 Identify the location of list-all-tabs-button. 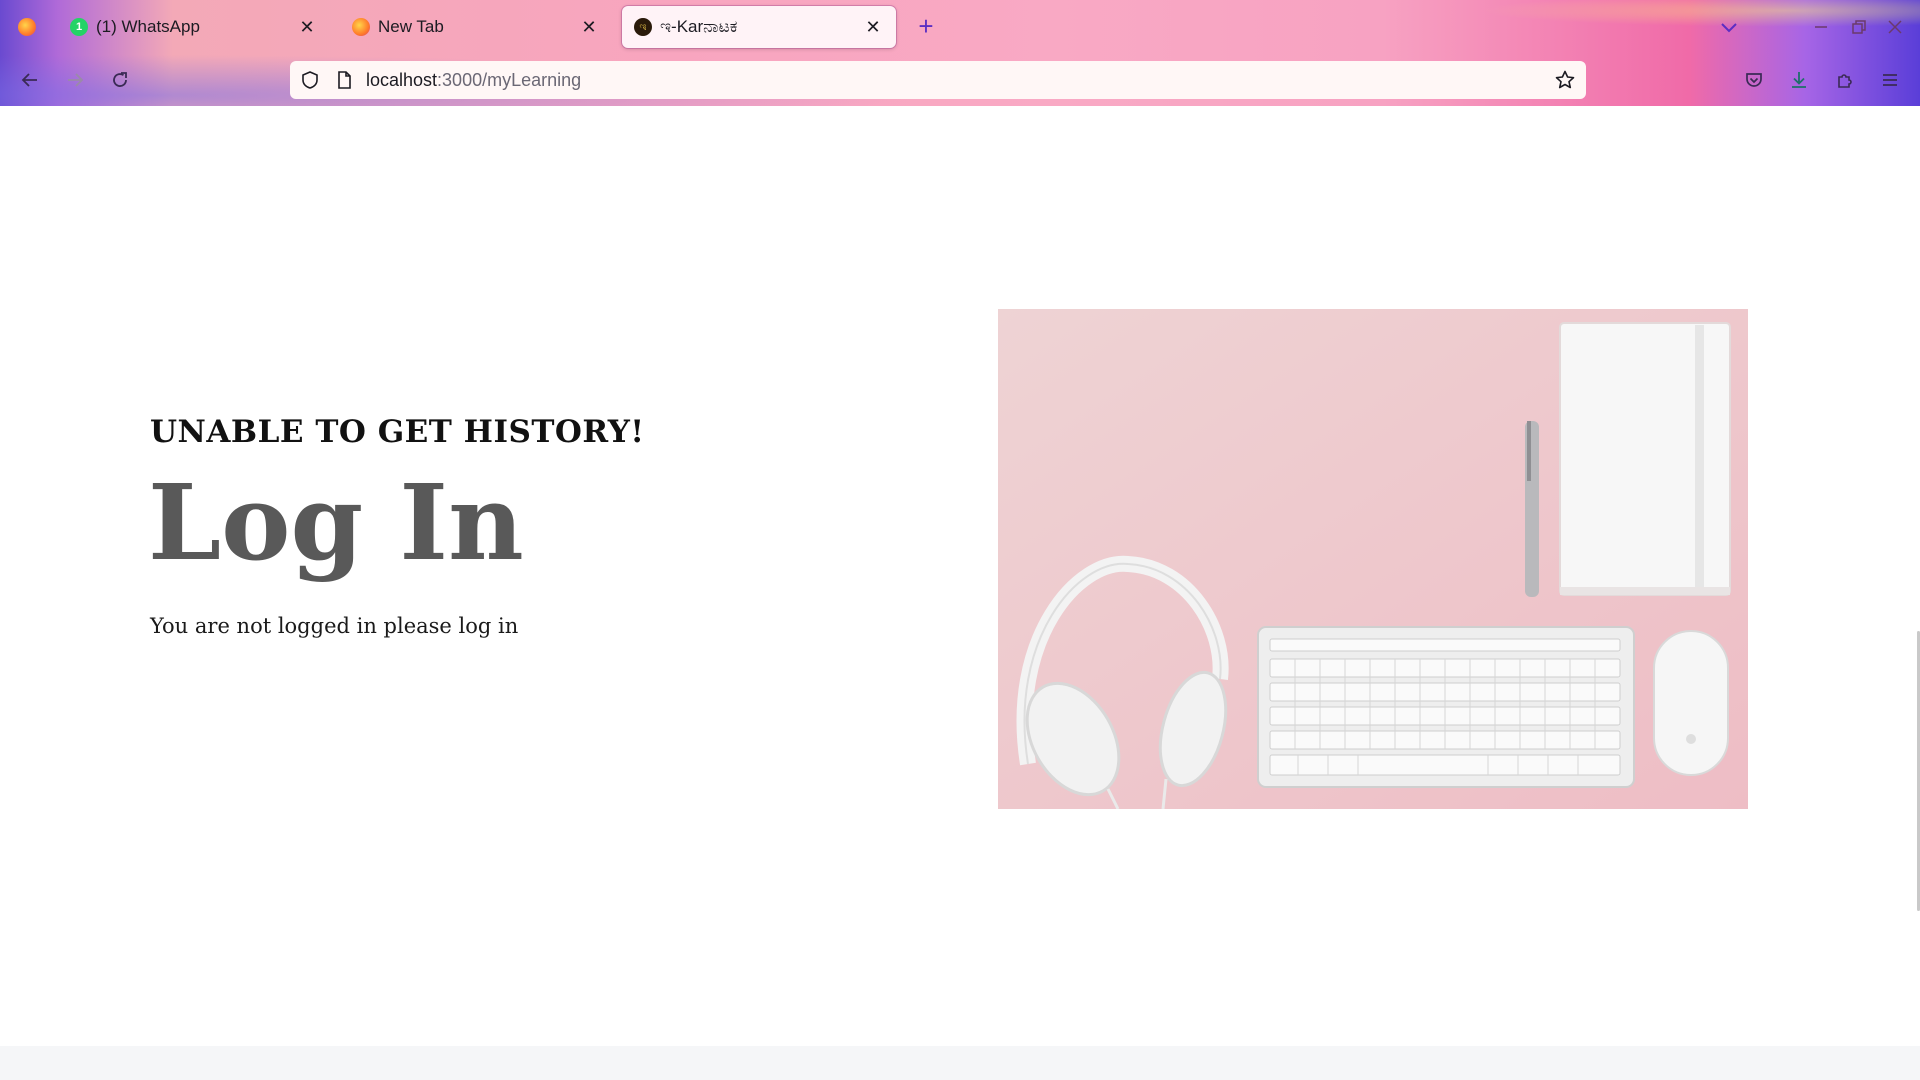
(1729, 27).